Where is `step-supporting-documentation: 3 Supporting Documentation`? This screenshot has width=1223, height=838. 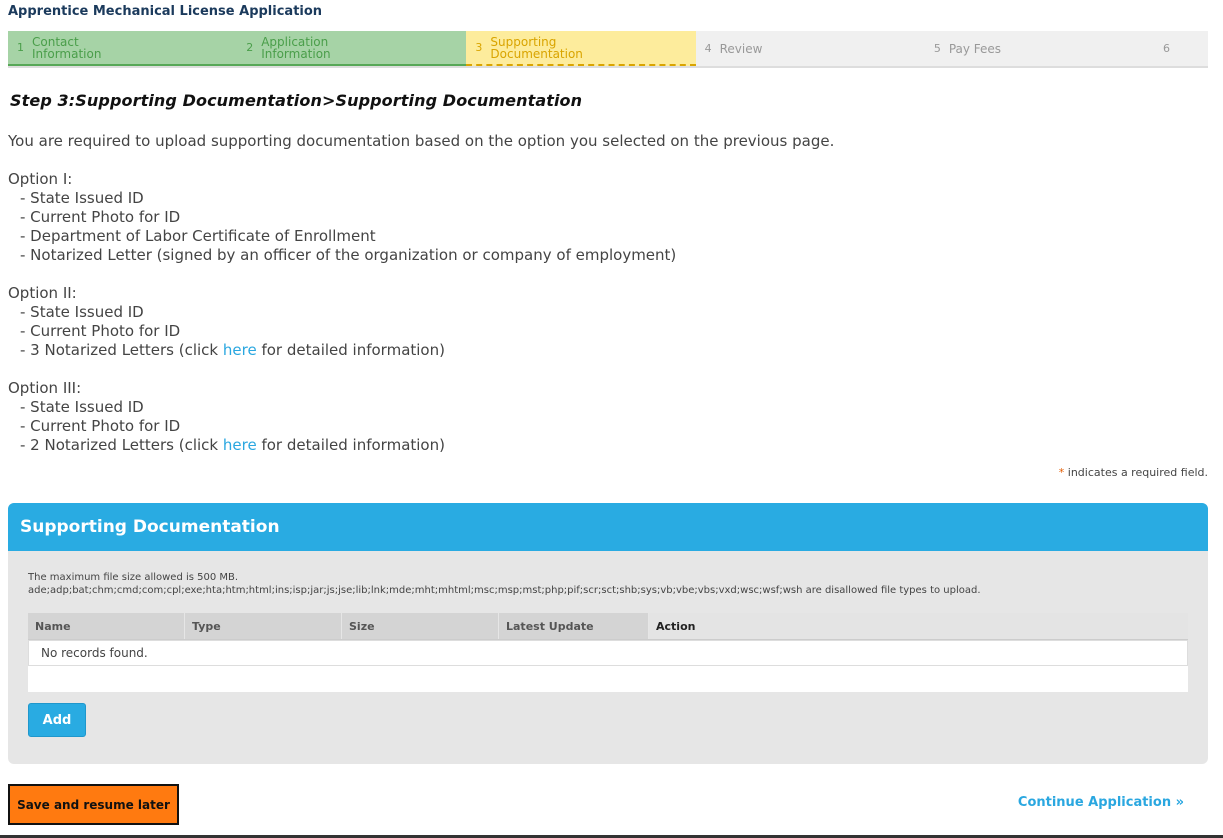 step-supporting-documentation: 3 Supporting Documentation is located at coordinates (581, 48).